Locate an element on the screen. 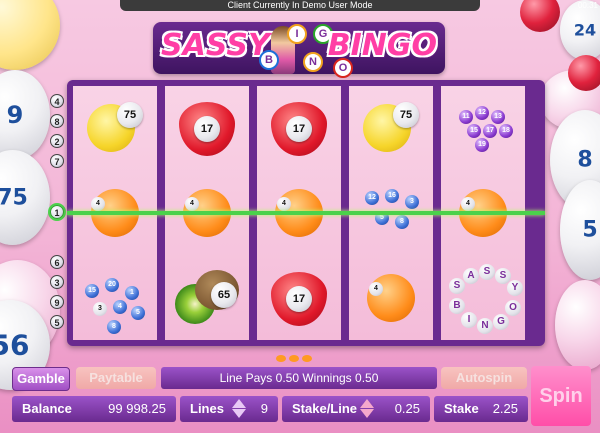 The image size is (600, 433). grape-ball: 17 is located at coordinates (490, 131).